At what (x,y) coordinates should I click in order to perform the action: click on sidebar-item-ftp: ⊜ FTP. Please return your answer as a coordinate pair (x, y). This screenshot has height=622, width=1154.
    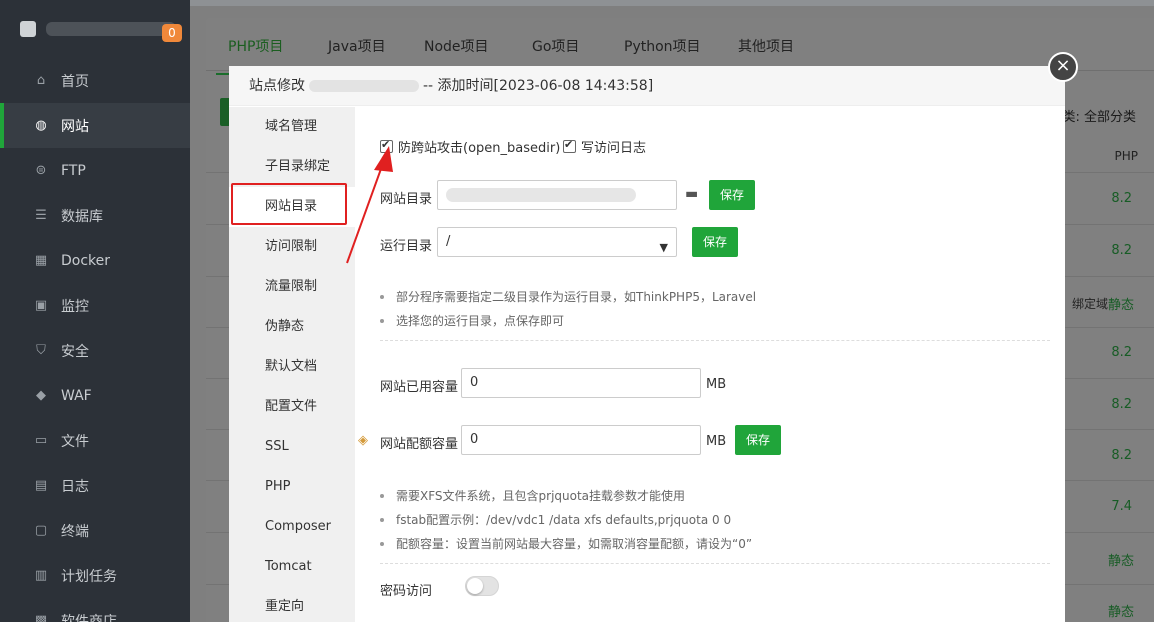
    Looking at the image, I should click on (95, 170).